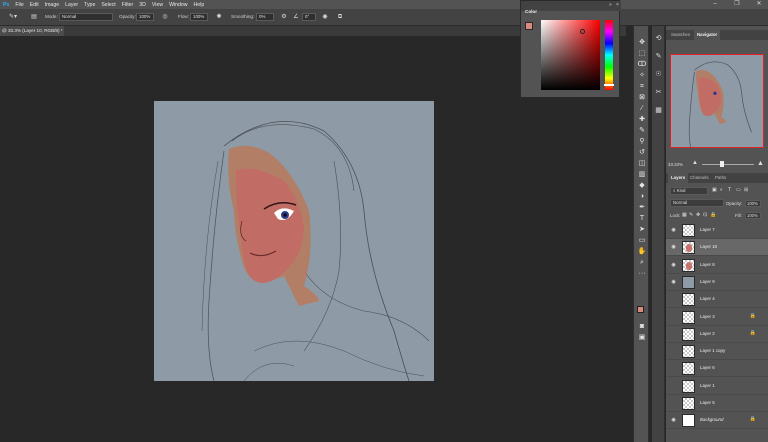  What do you see at coordinates (711, 419) in the screenshot?
I see `layer-name: Background` at bounding box center [711, 419].